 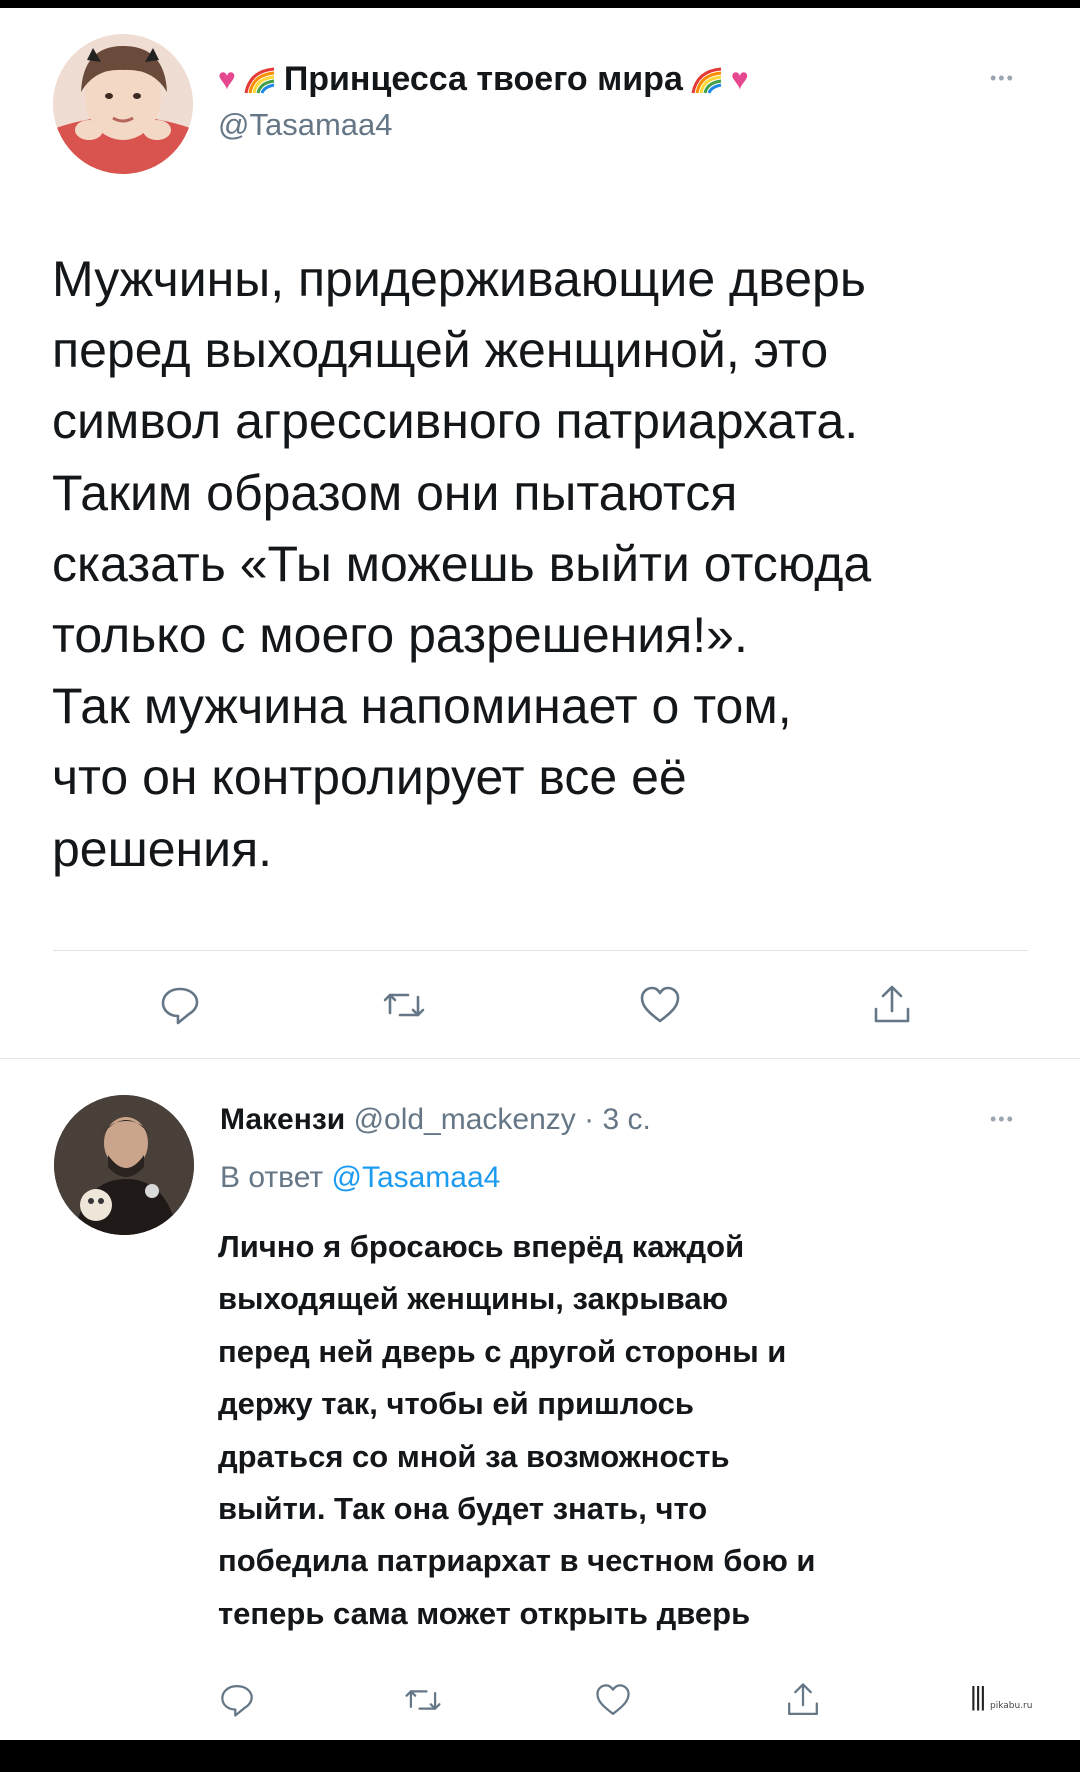 I want to click on tweet-text-line: решения., so click(x=162, y=848).